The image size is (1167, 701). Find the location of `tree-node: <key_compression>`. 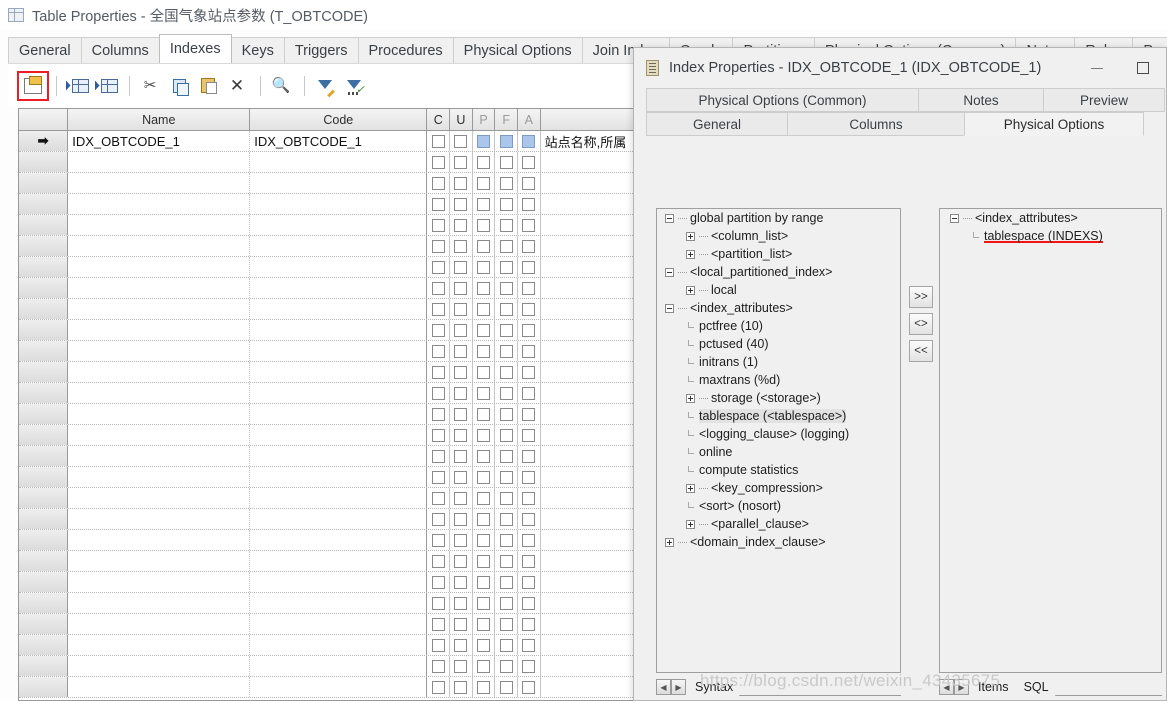

tree-node: <key_compression> is located at coordinates (778, 488).